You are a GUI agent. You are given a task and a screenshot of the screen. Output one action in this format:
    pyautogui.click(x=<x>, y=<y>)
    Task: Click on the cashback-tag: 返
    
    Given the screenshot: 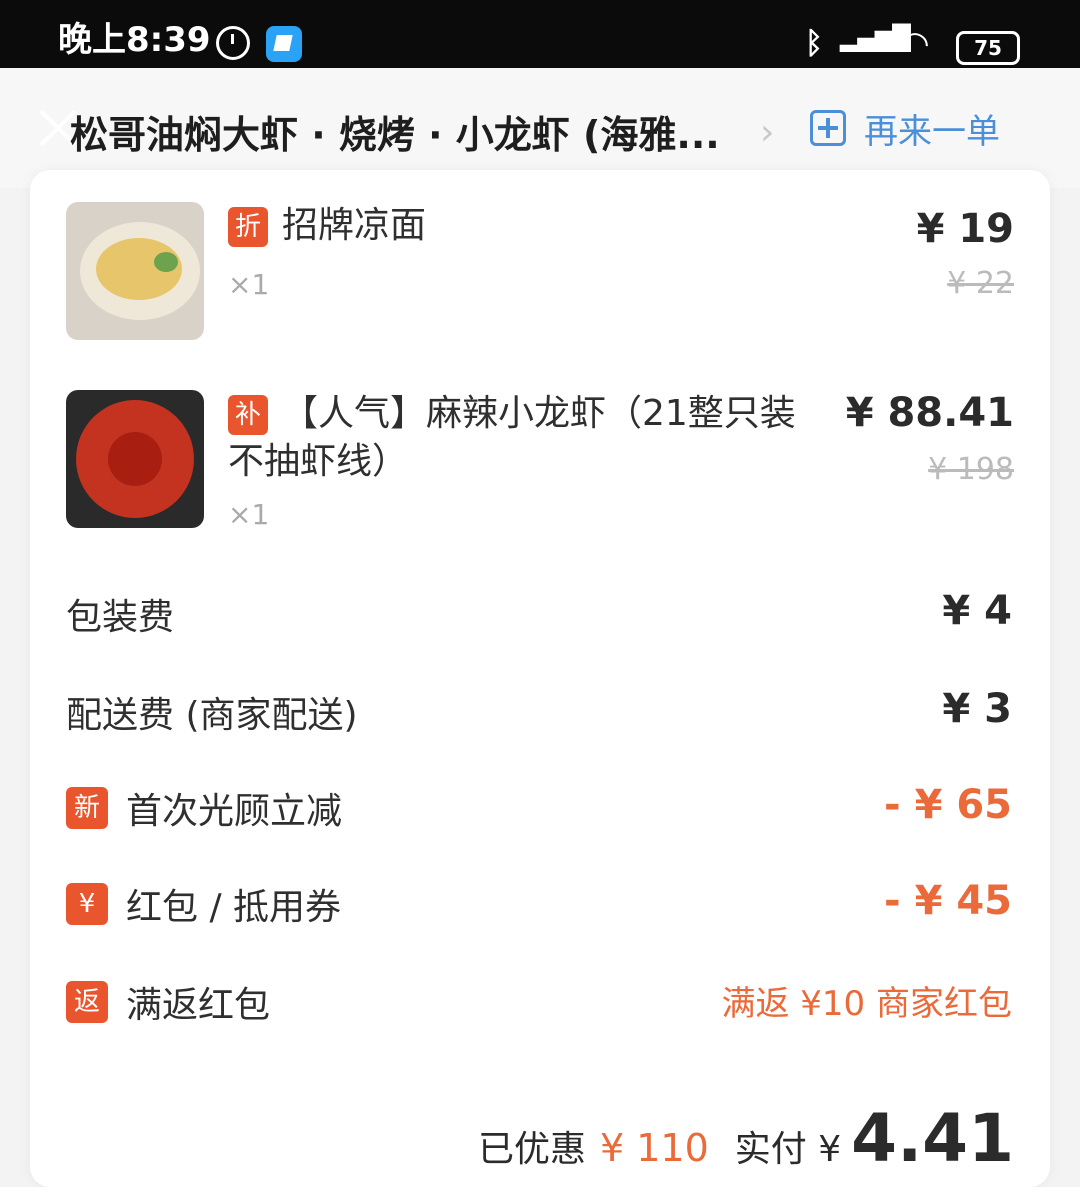 What is the action you would take?
    pyautogui.click(x=87, y=1002)
    